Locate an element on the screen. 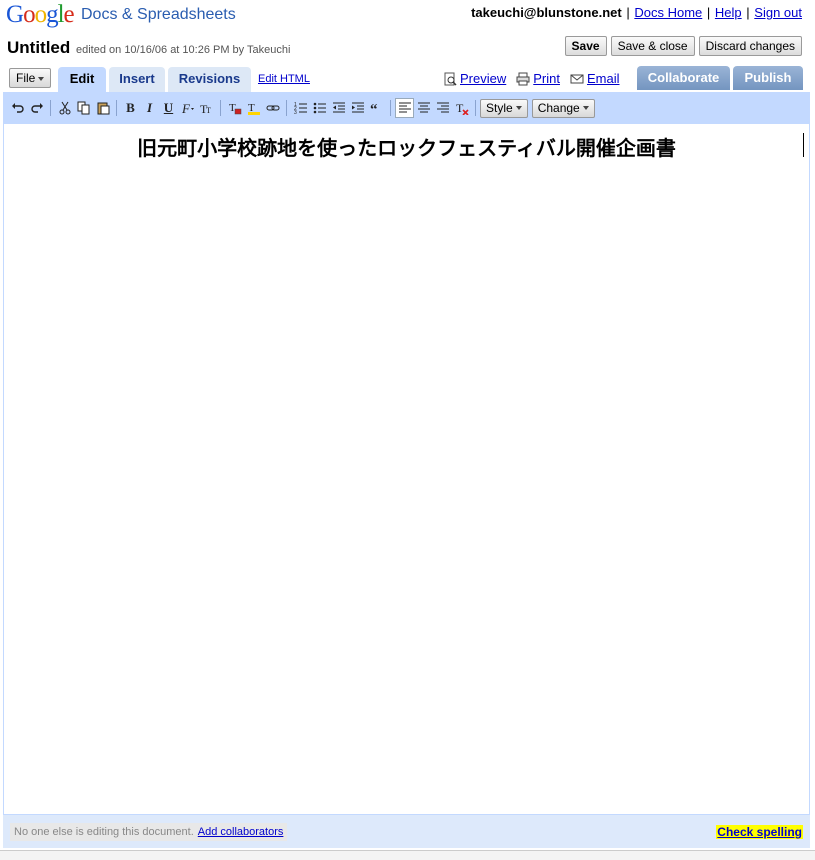  docs-home-link: Docs Home is located at coordinates (668, 12).